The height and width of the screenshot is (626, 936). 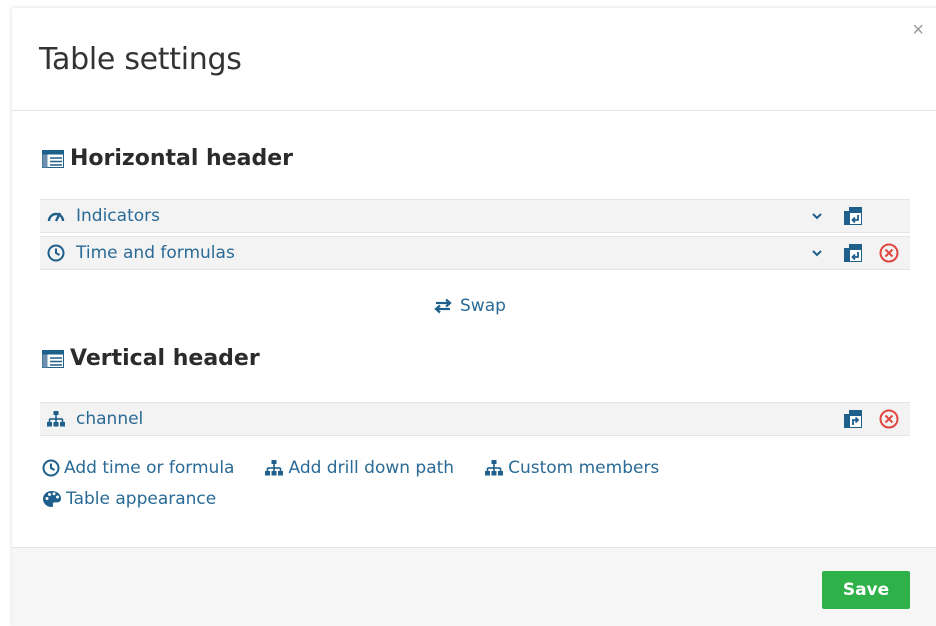 I want to click on palette-icon, so click(x=52, y=499).